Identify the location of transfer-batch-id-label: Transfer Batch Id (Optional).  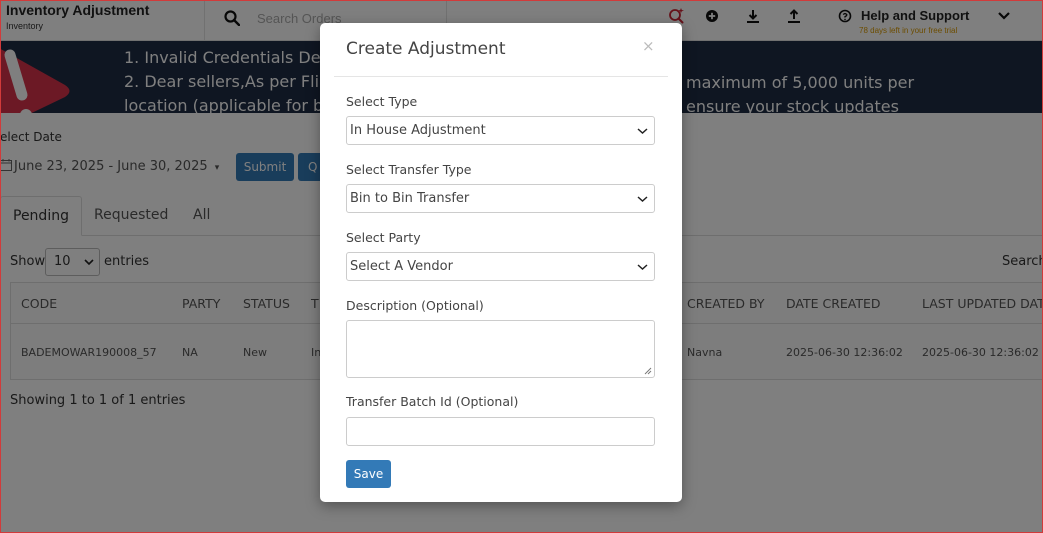
(432, 401).